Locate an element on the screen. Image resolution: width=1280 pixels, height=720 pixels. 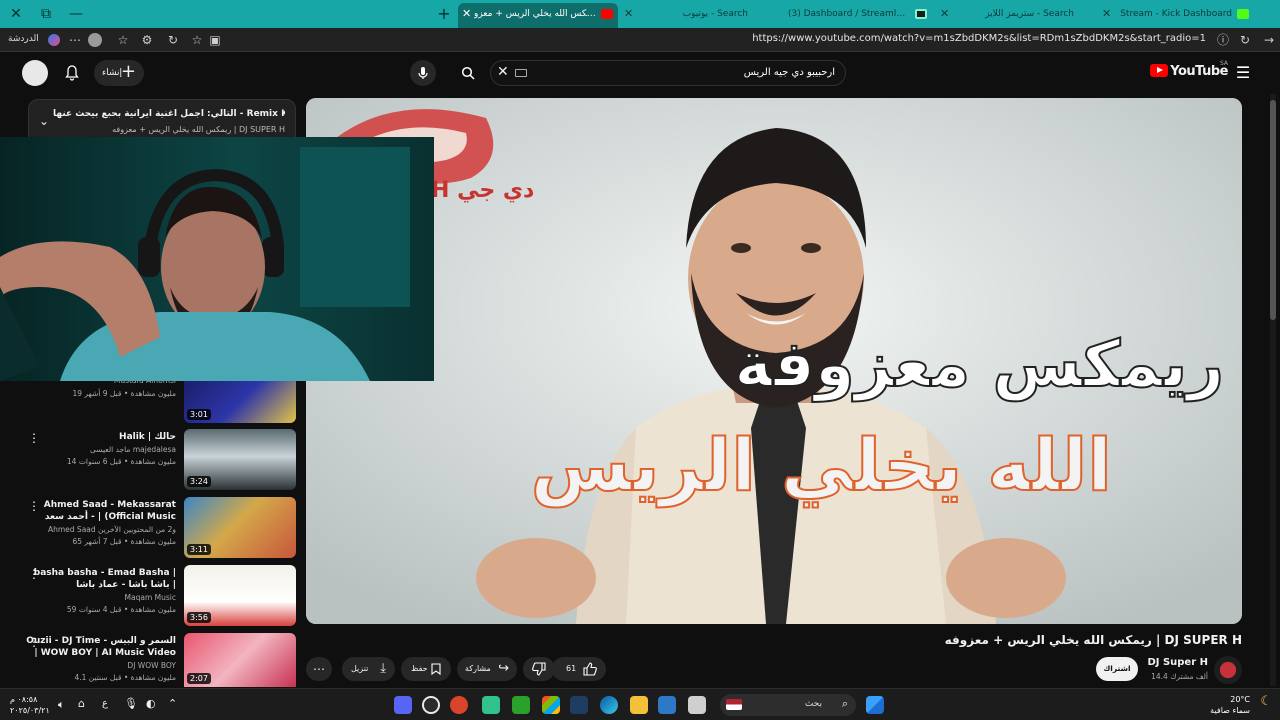
video-meta: 19 مليون مشاهدة • قبل 9 أشهر is located at coordinates (124, 393).